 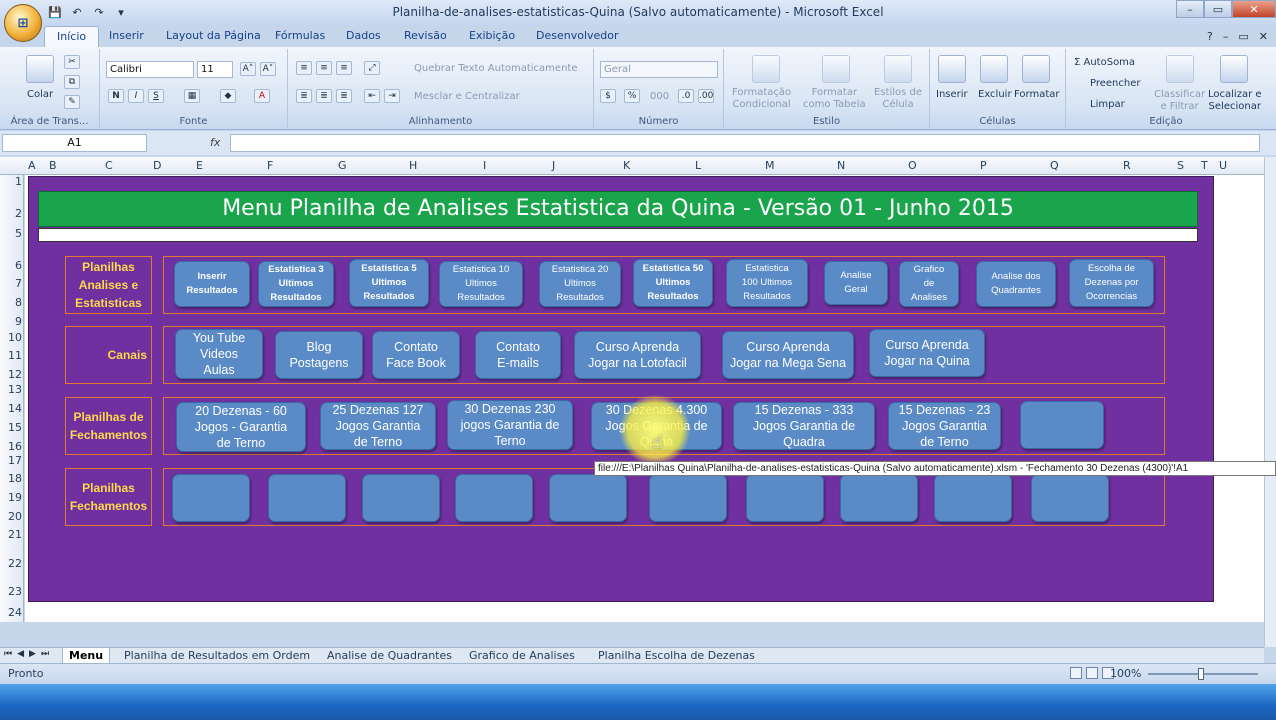 I want to click on prev-sheet-icon: ◀, so click(x=20, y=654).